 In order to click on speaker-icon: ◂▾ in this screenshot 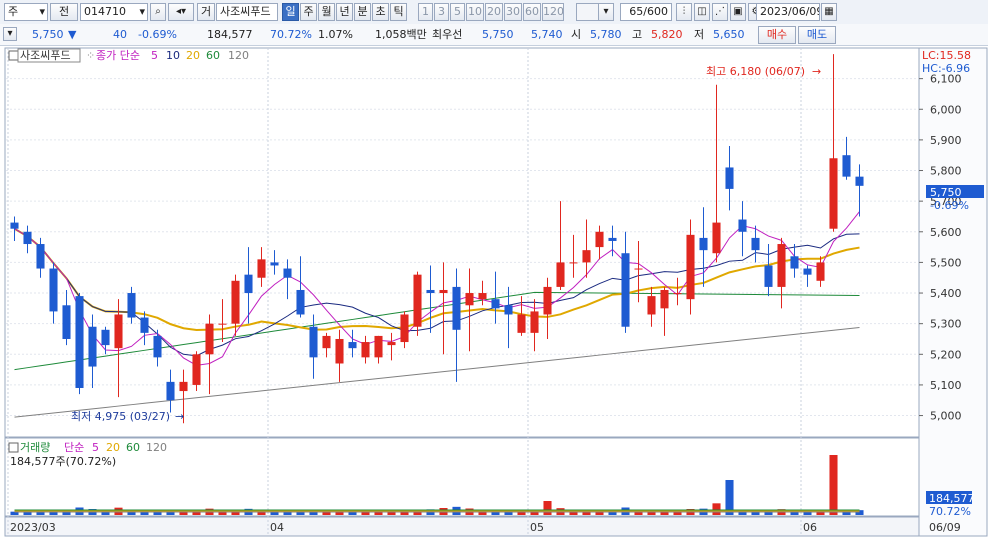, I will do `click(181, 12)`.